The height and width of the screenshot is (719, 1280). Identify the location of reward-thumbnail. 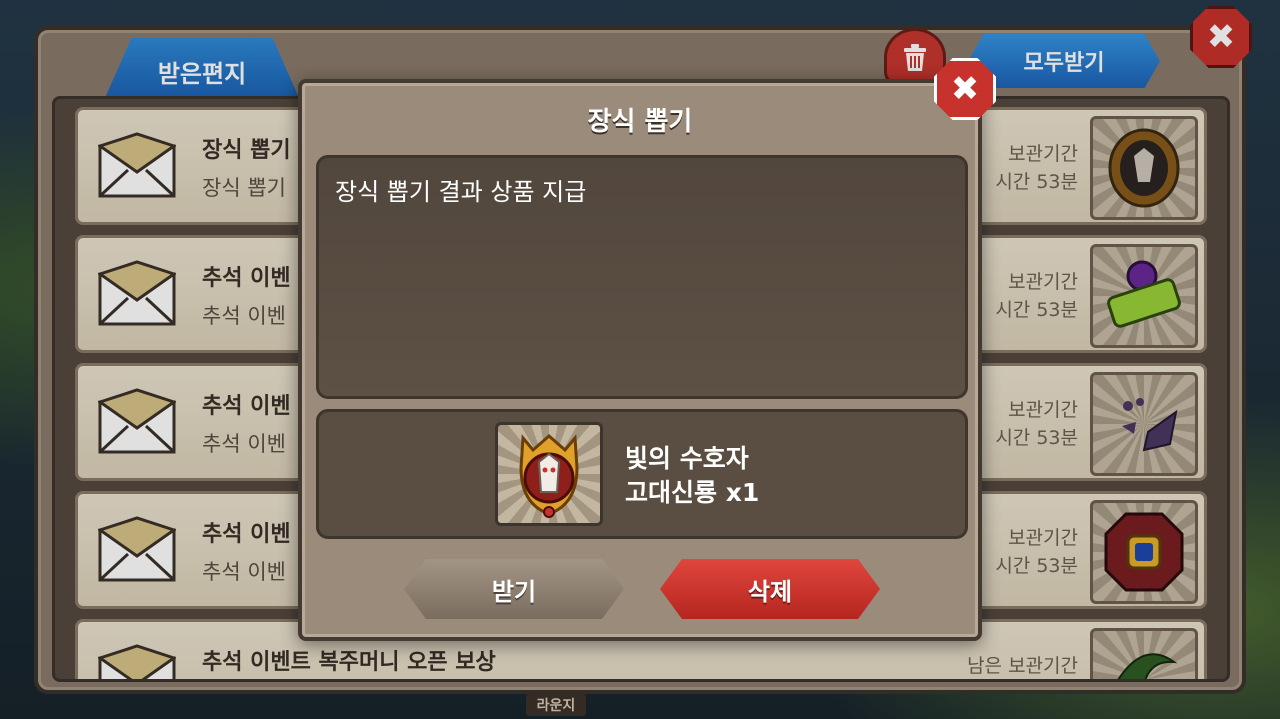
(549, 474).